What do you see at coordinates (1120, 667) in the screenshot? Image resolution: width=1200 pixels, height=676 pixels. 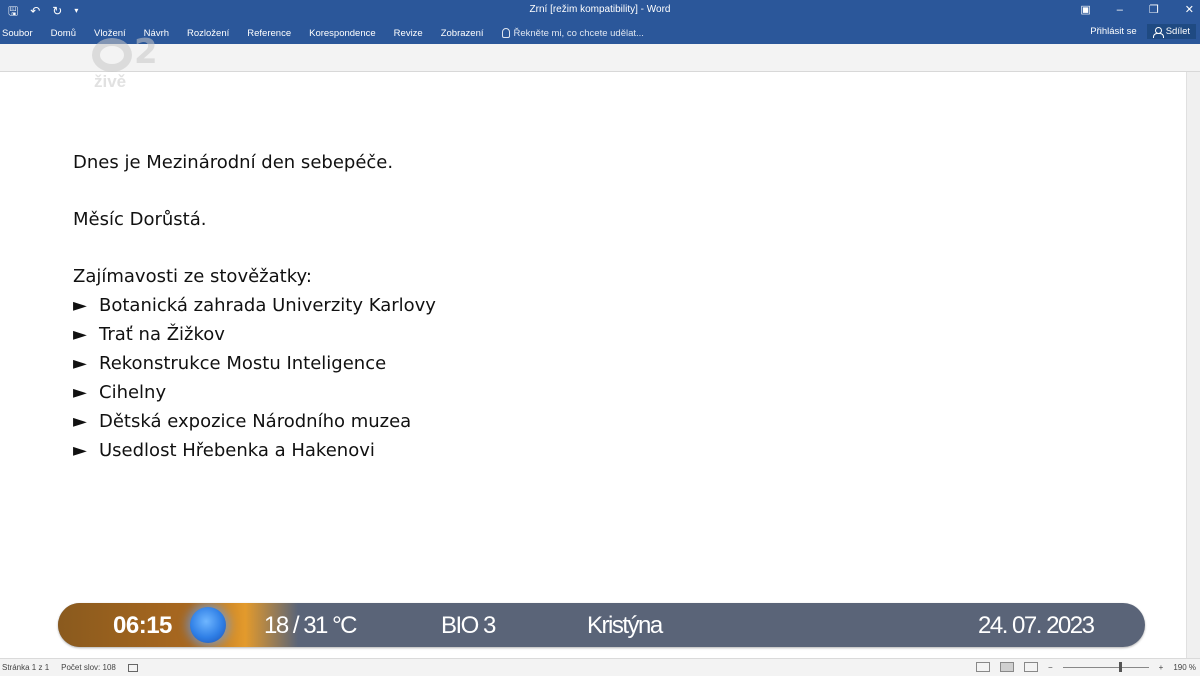 I see `zoom-slider-thumb` at bounding box center [1120, 667].